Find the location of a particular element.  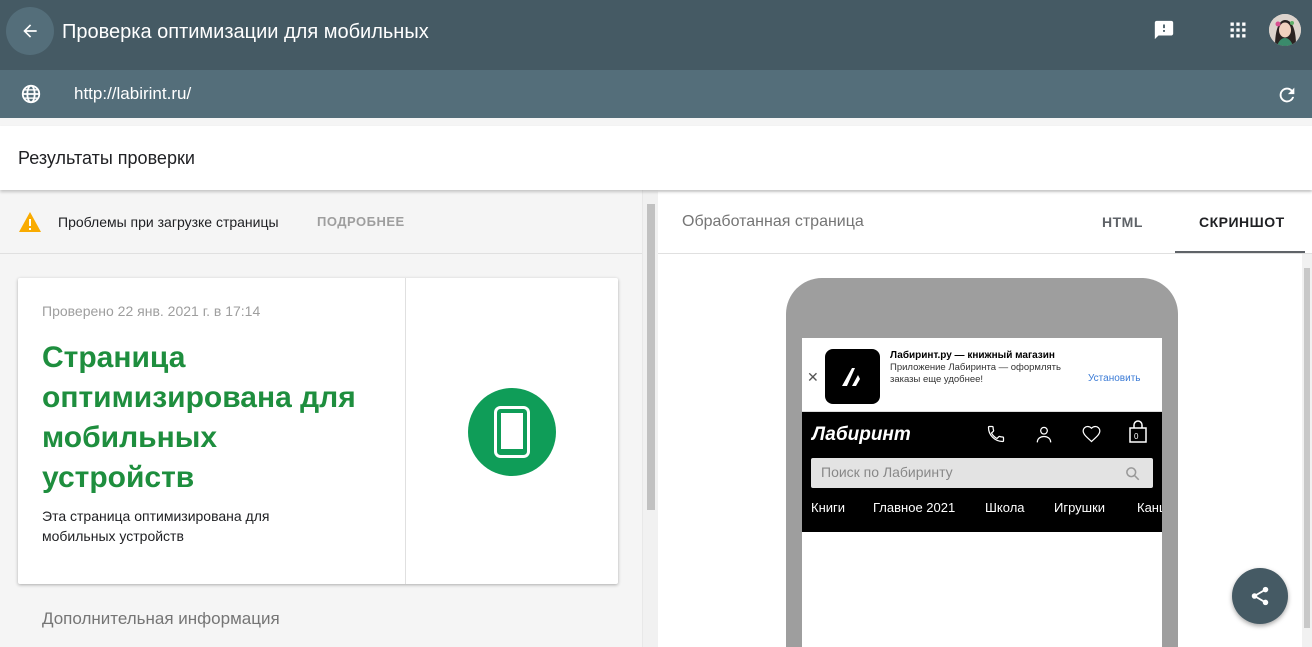

checked-timestamp: Проверено 22 янв. 2021 г. в 17:14 is located at coordinates (151, 311).